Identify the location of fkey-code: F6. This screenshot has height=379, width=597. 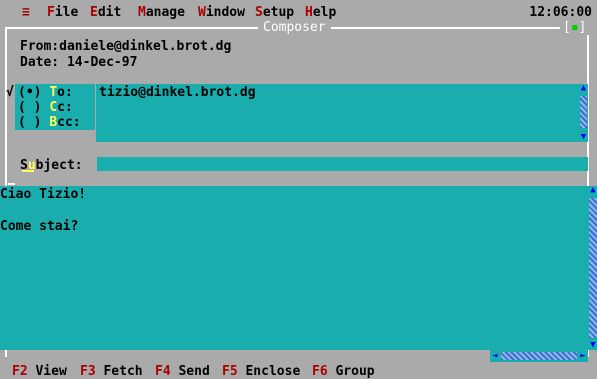
(320, 371).